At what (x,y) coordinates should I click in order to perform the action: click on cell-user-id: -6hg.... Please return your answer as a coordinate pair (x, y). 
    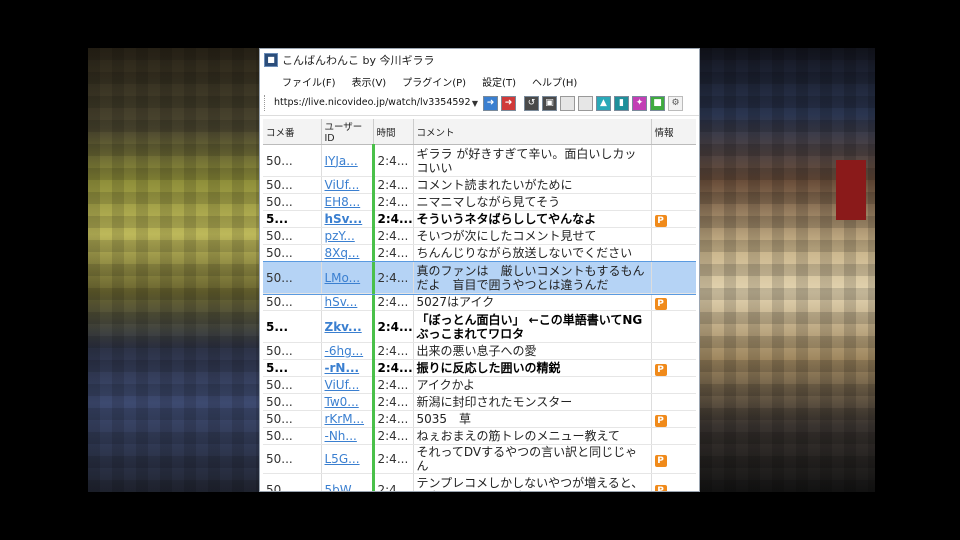
    Looking at the image, I should click on (348, 351).